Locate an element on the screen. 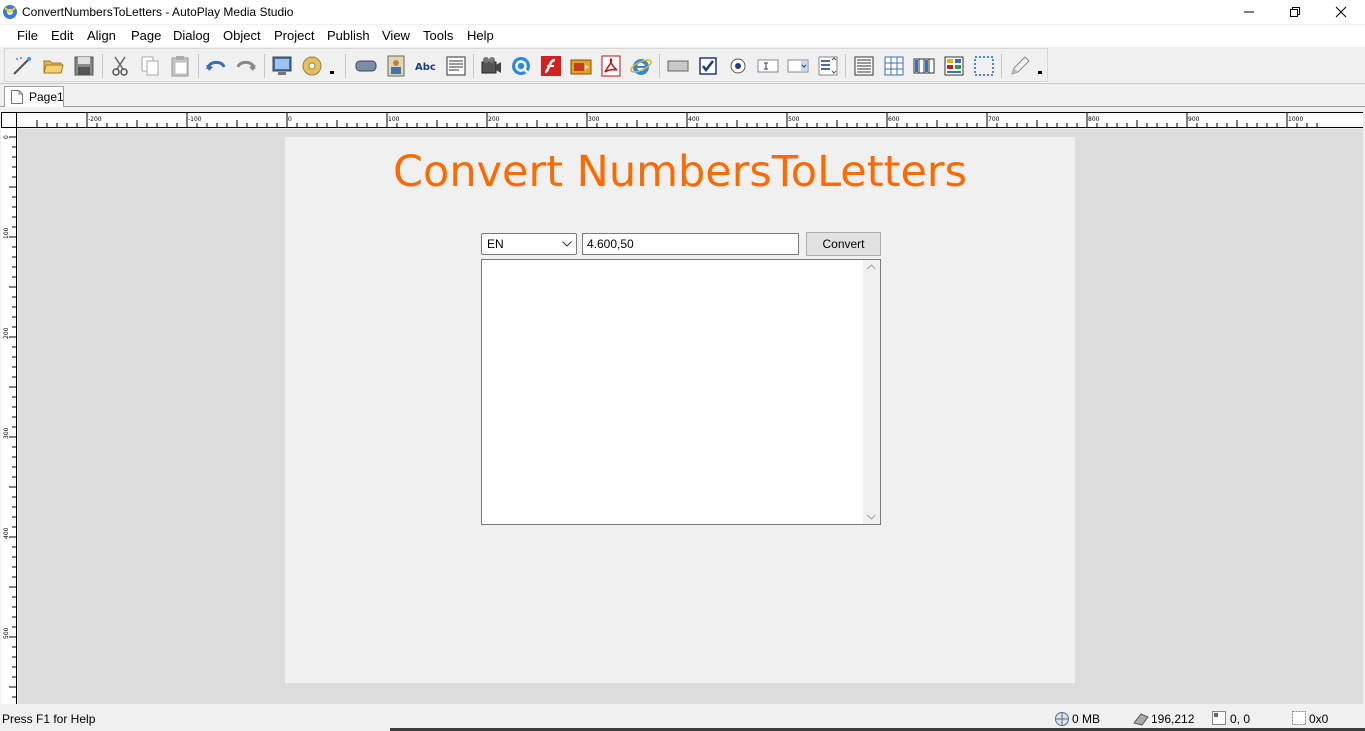 The image size is (1365, 731). web-object-button is located at coordinates (641, 66).